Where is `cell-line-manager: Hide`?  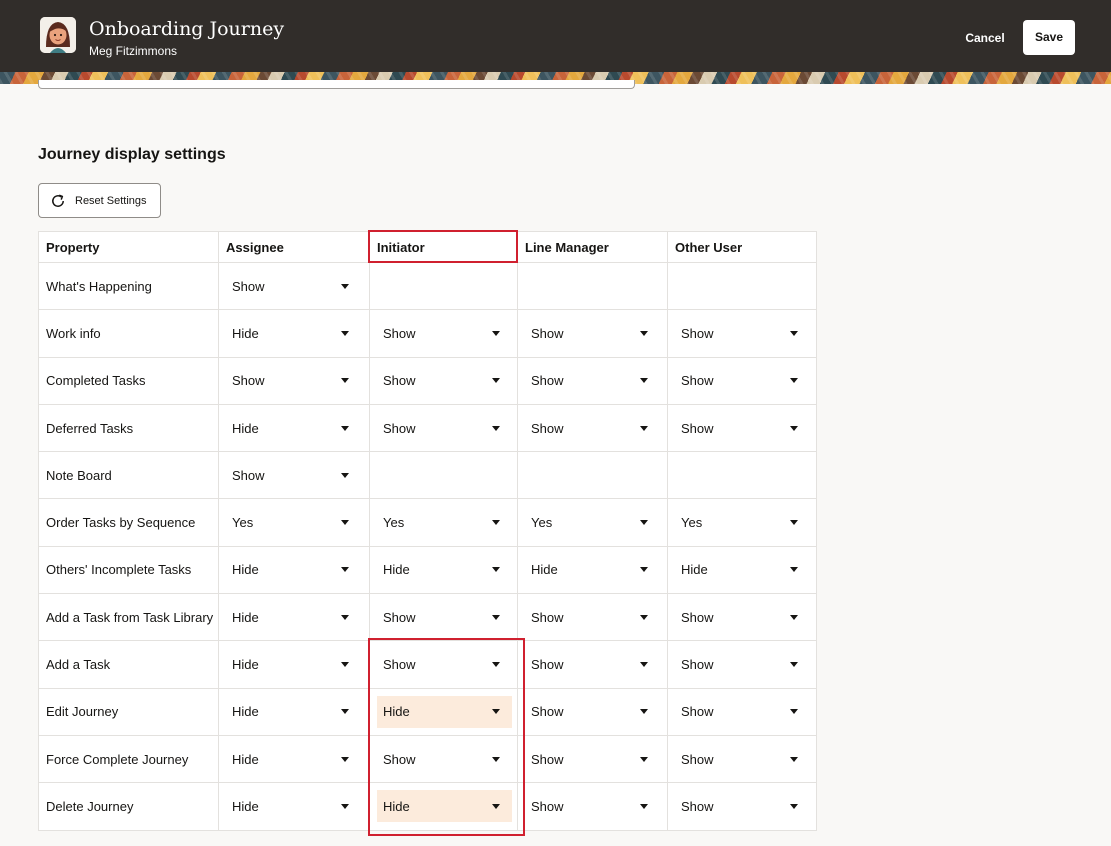
cell-line-manager: Hide is located at coordinates (592, 570).